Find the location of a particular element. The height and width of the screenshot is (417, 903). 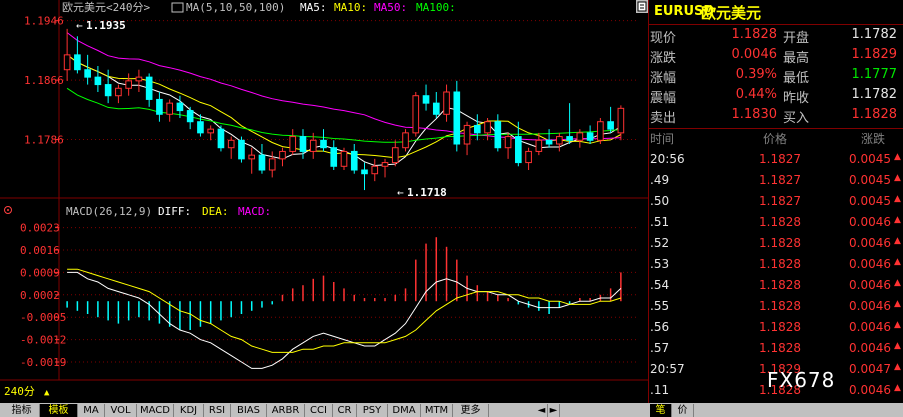

quote-value: 0.39% is located at coordinates (756, 74).